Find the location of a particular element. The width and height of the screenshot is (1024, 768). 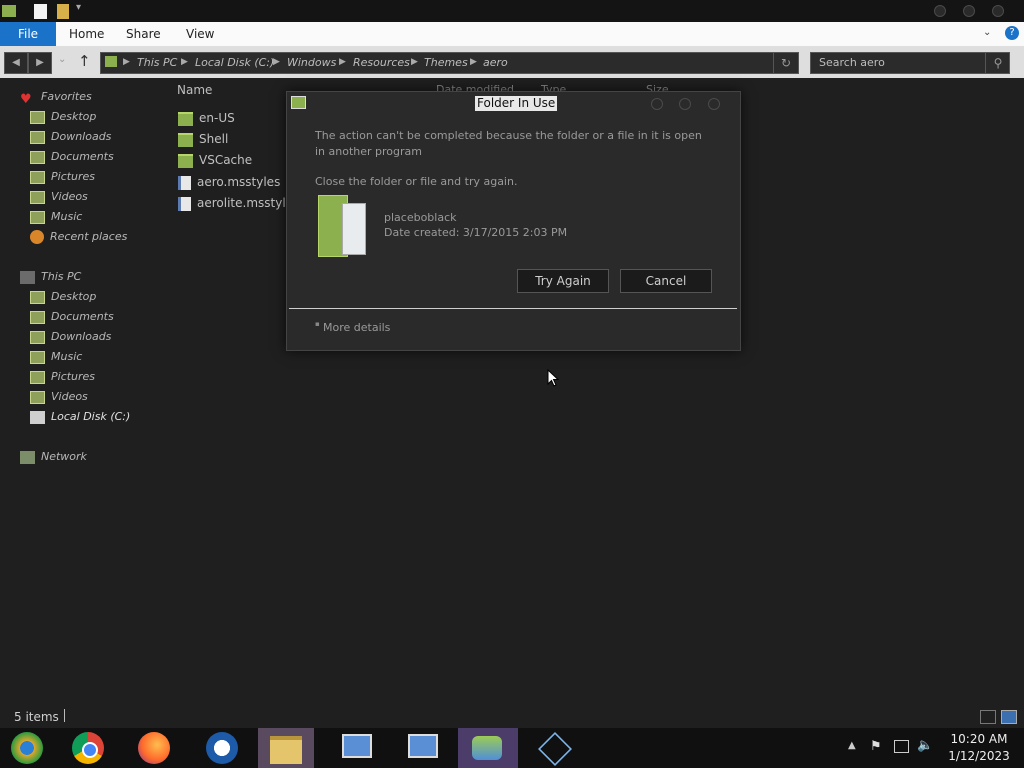

breadcrumb-themes: Themes is located at coordinates (446, 62).